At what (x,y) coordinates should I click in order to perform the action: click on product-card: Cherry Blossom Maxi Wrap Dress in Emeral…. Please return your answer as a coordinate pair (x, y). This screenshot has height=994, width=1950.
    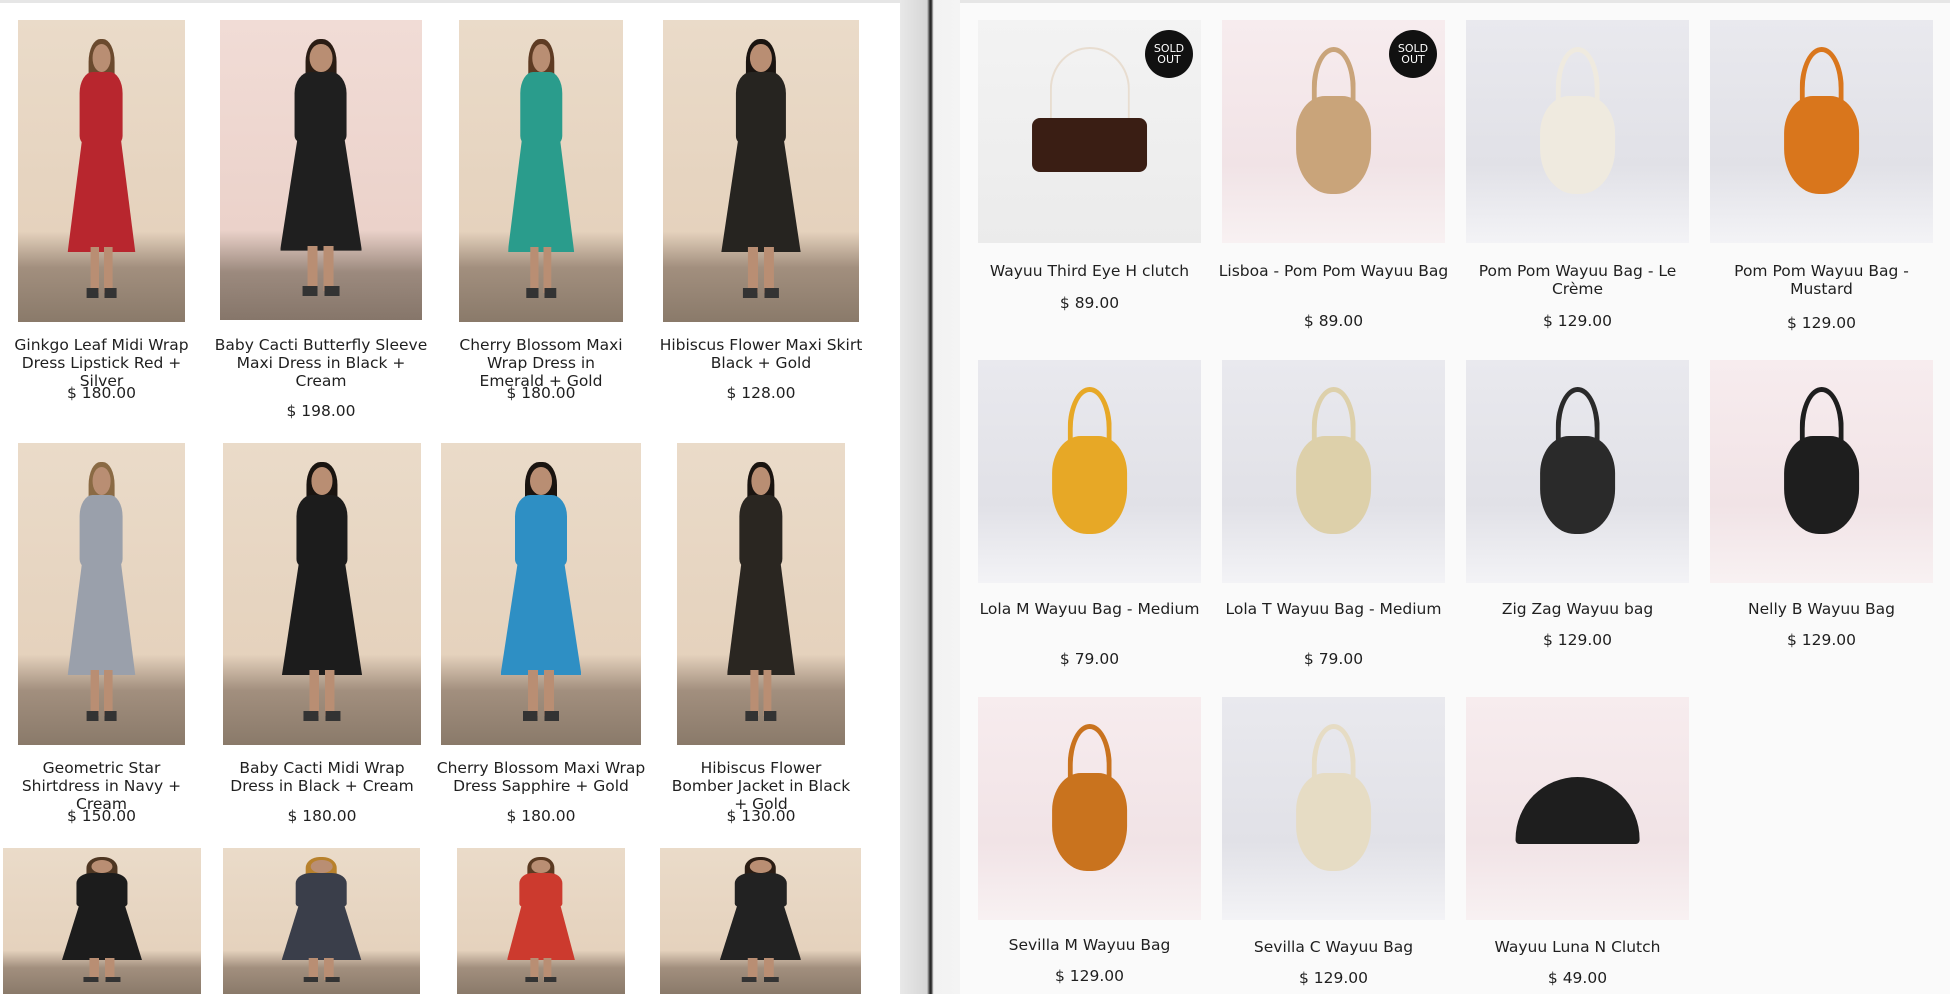
    Looking at the image, I should click on (541, 213).